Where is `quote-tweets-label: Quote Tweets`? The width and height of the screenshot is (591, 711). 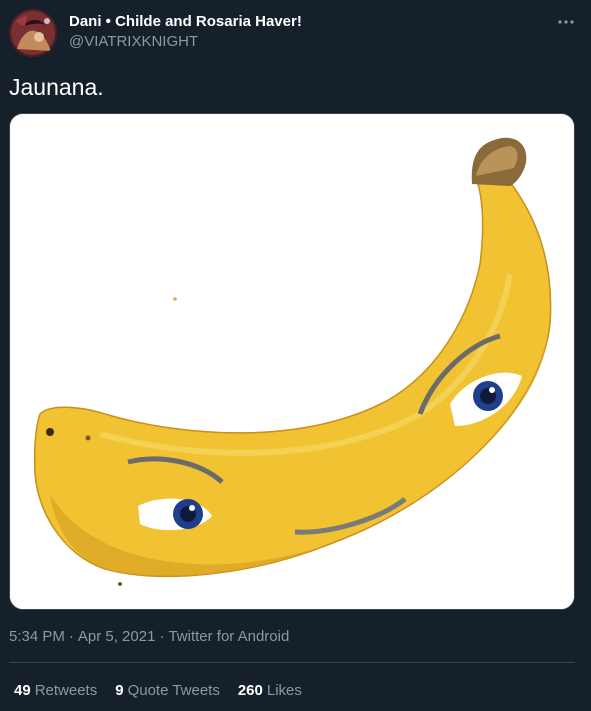
quote-tweets-label: Quote Tweets is located at coordinates (173, 690).